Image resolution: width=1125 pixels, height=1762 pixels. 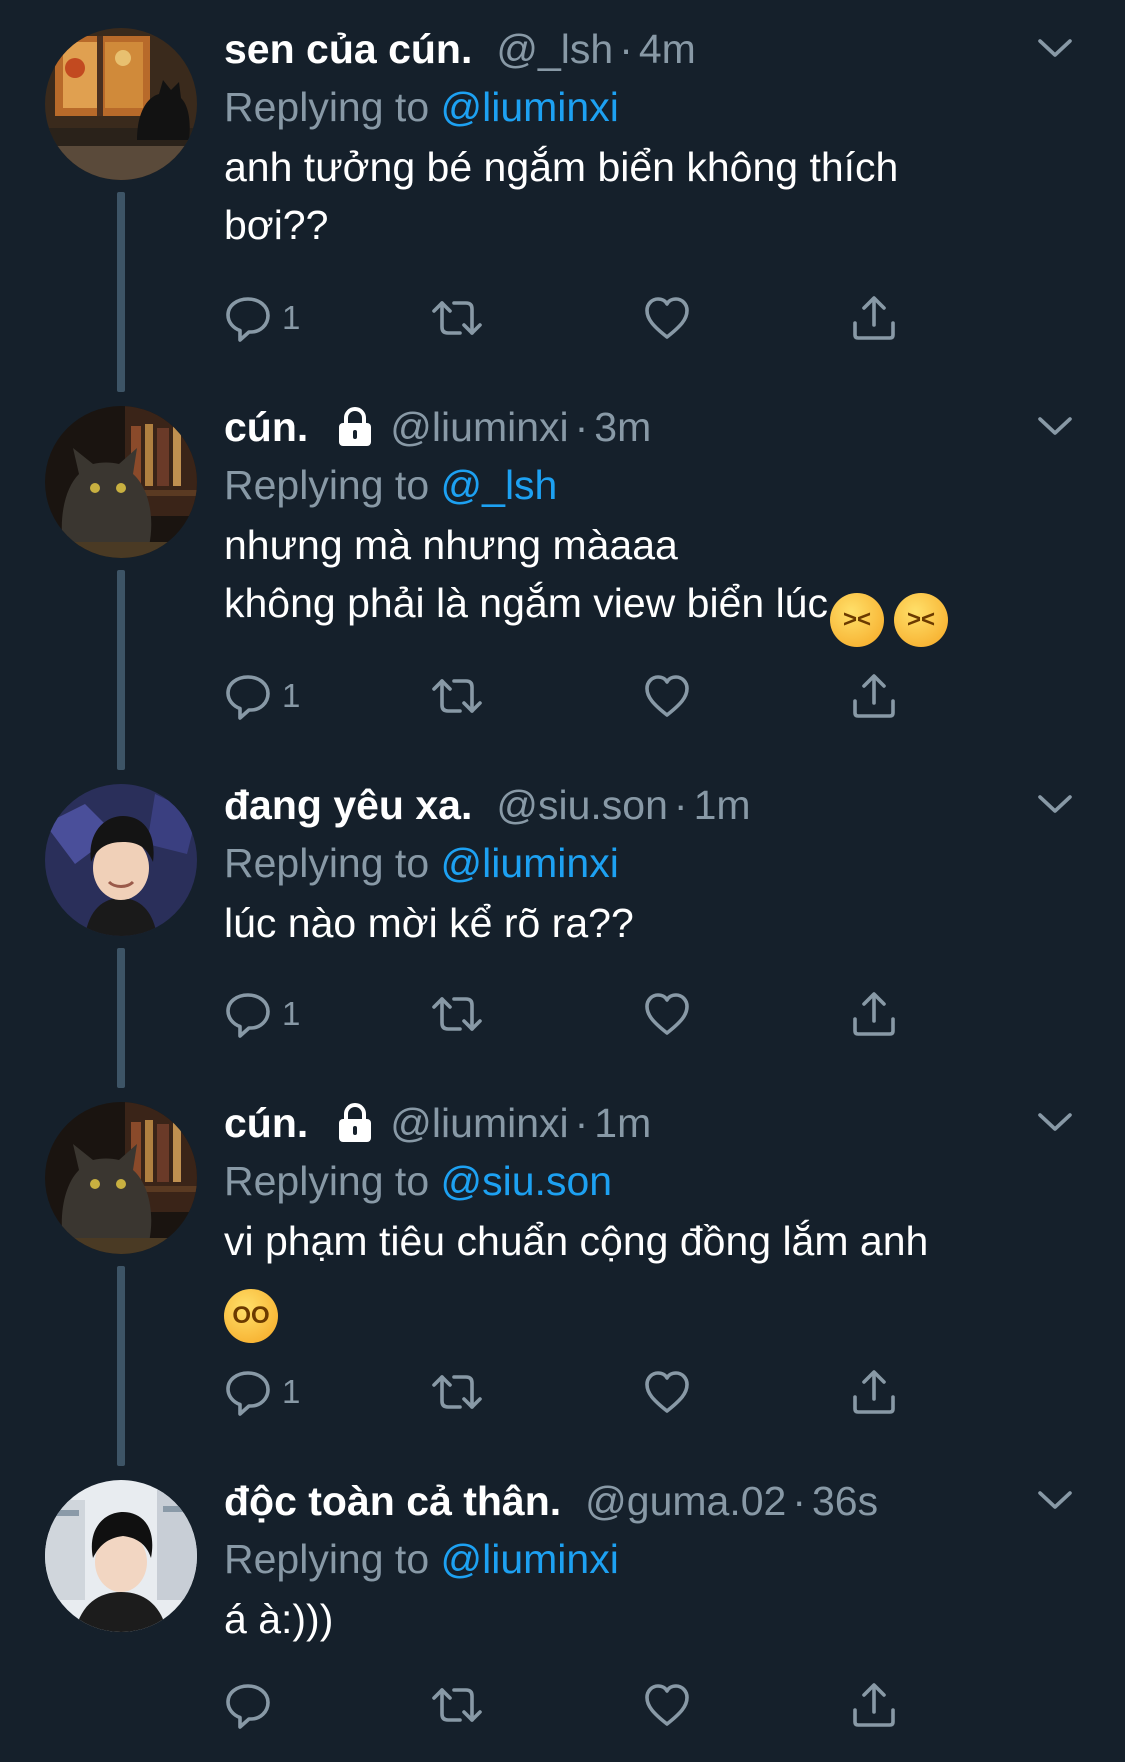 I want to click on tweet-text-line: anh tưởng bé ngắm biển không thích, so click(x=654, y=167).